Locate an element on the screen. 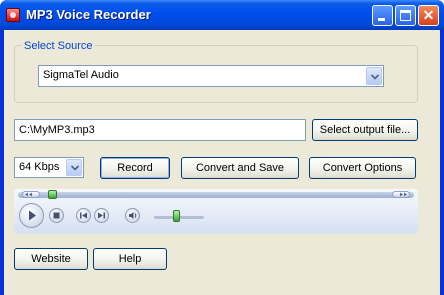 This screenshot has width=444, height=295. volume-icon is located at coordinates (133, 215).